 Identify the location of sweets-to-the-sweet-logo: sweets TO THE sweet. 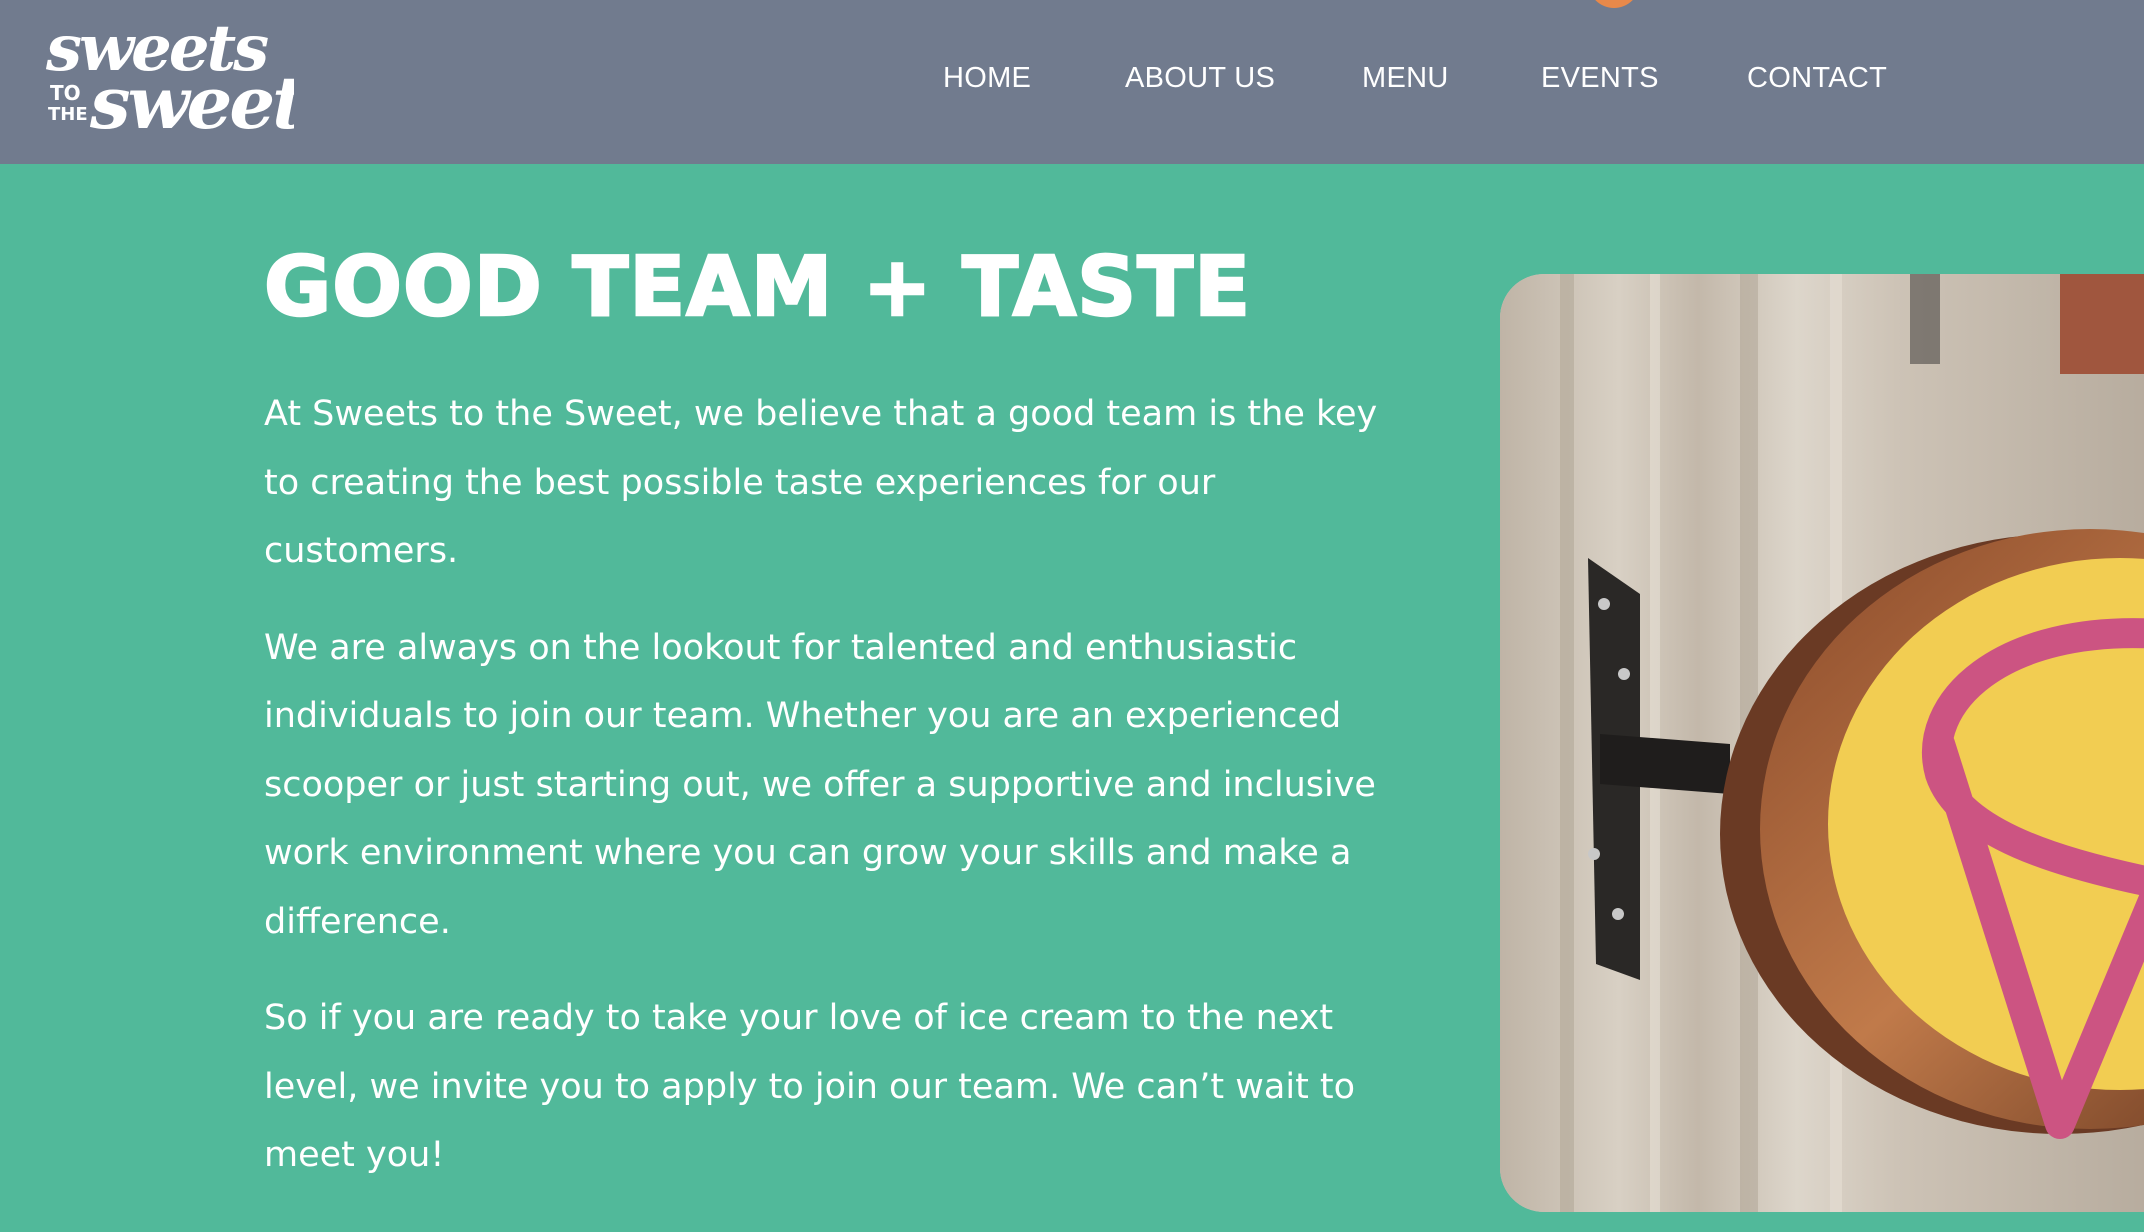
(169, 76).